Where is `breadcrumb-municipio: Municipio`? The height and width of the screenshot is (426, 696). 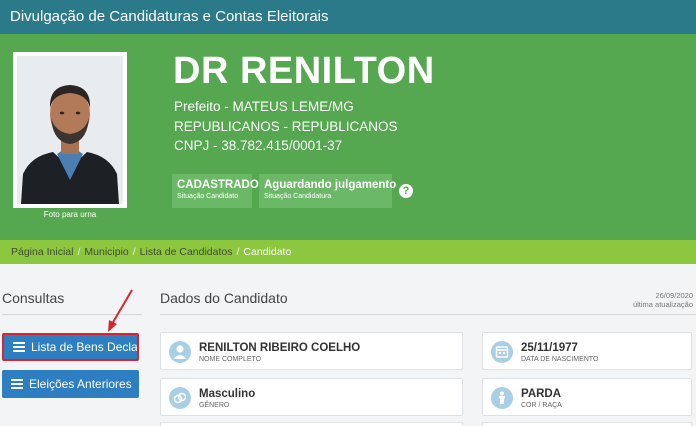 breadcrumb-municipio: Municipio is located at coordinates (106, 252).